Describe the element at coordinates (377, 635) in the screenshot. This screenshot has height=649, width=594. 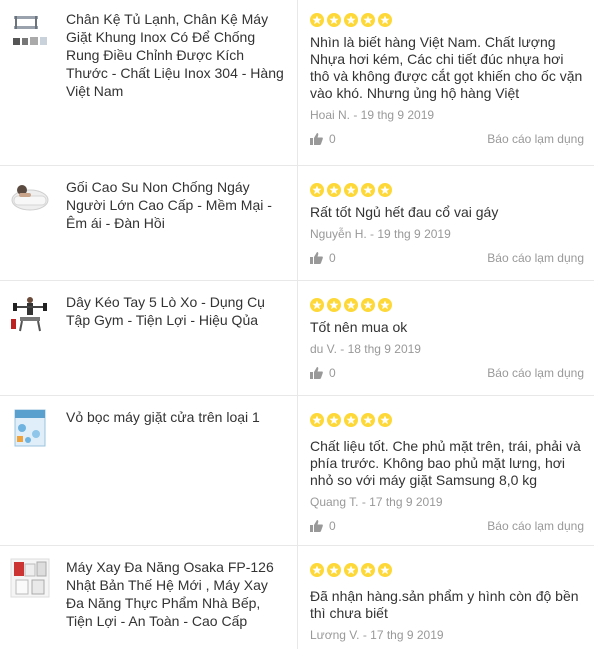
I see `review-author-date: Lương V. - 17 thg 9 2019` at that location.